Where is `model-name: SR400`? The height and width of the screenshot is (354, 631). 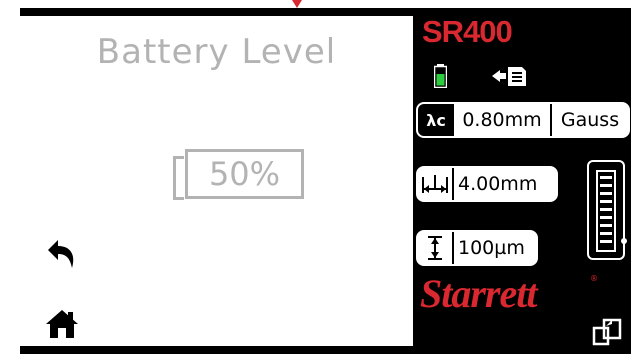
model-name: SR400 is located at coordinates (467, 31).